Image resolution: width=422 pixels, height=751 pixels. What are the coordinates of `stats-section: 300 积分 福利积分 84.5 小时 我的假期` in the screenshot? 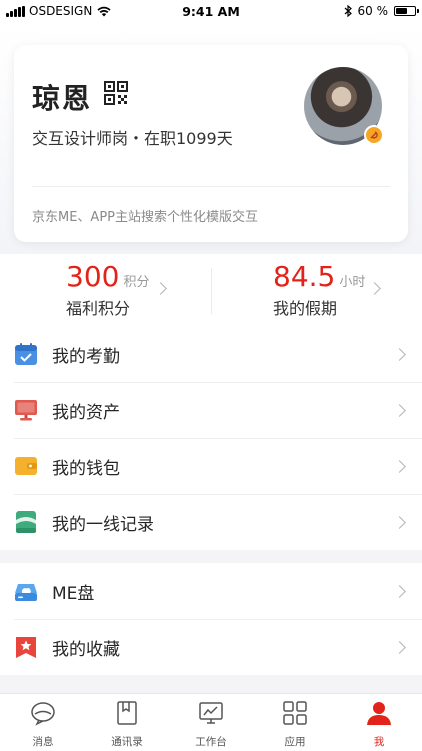 It's located at (211, 290).